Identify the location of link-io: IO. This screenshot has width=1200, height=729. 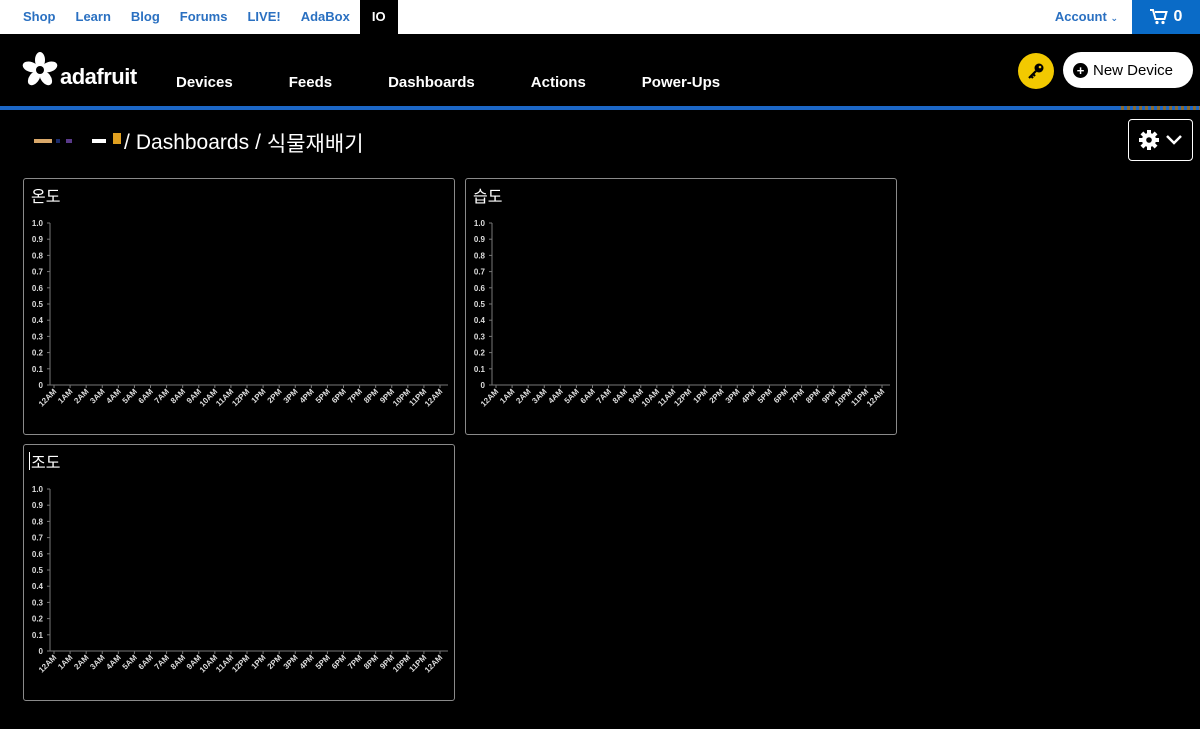
(378, 17).